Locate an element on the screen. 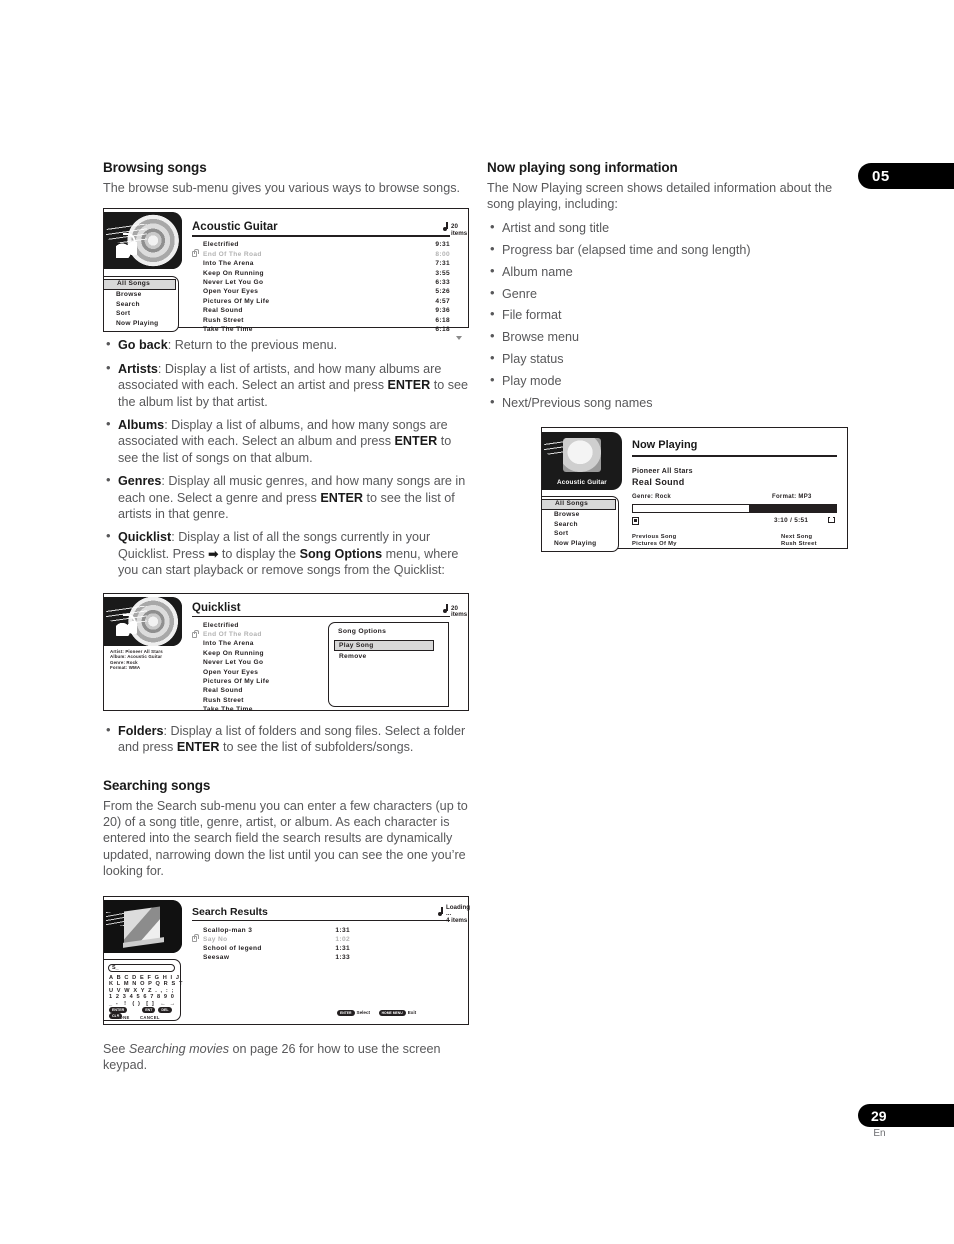 The height and width of the screenshot is (1244, 954). song-row: Pictures Of My Life is located at coordinates (258, 682).